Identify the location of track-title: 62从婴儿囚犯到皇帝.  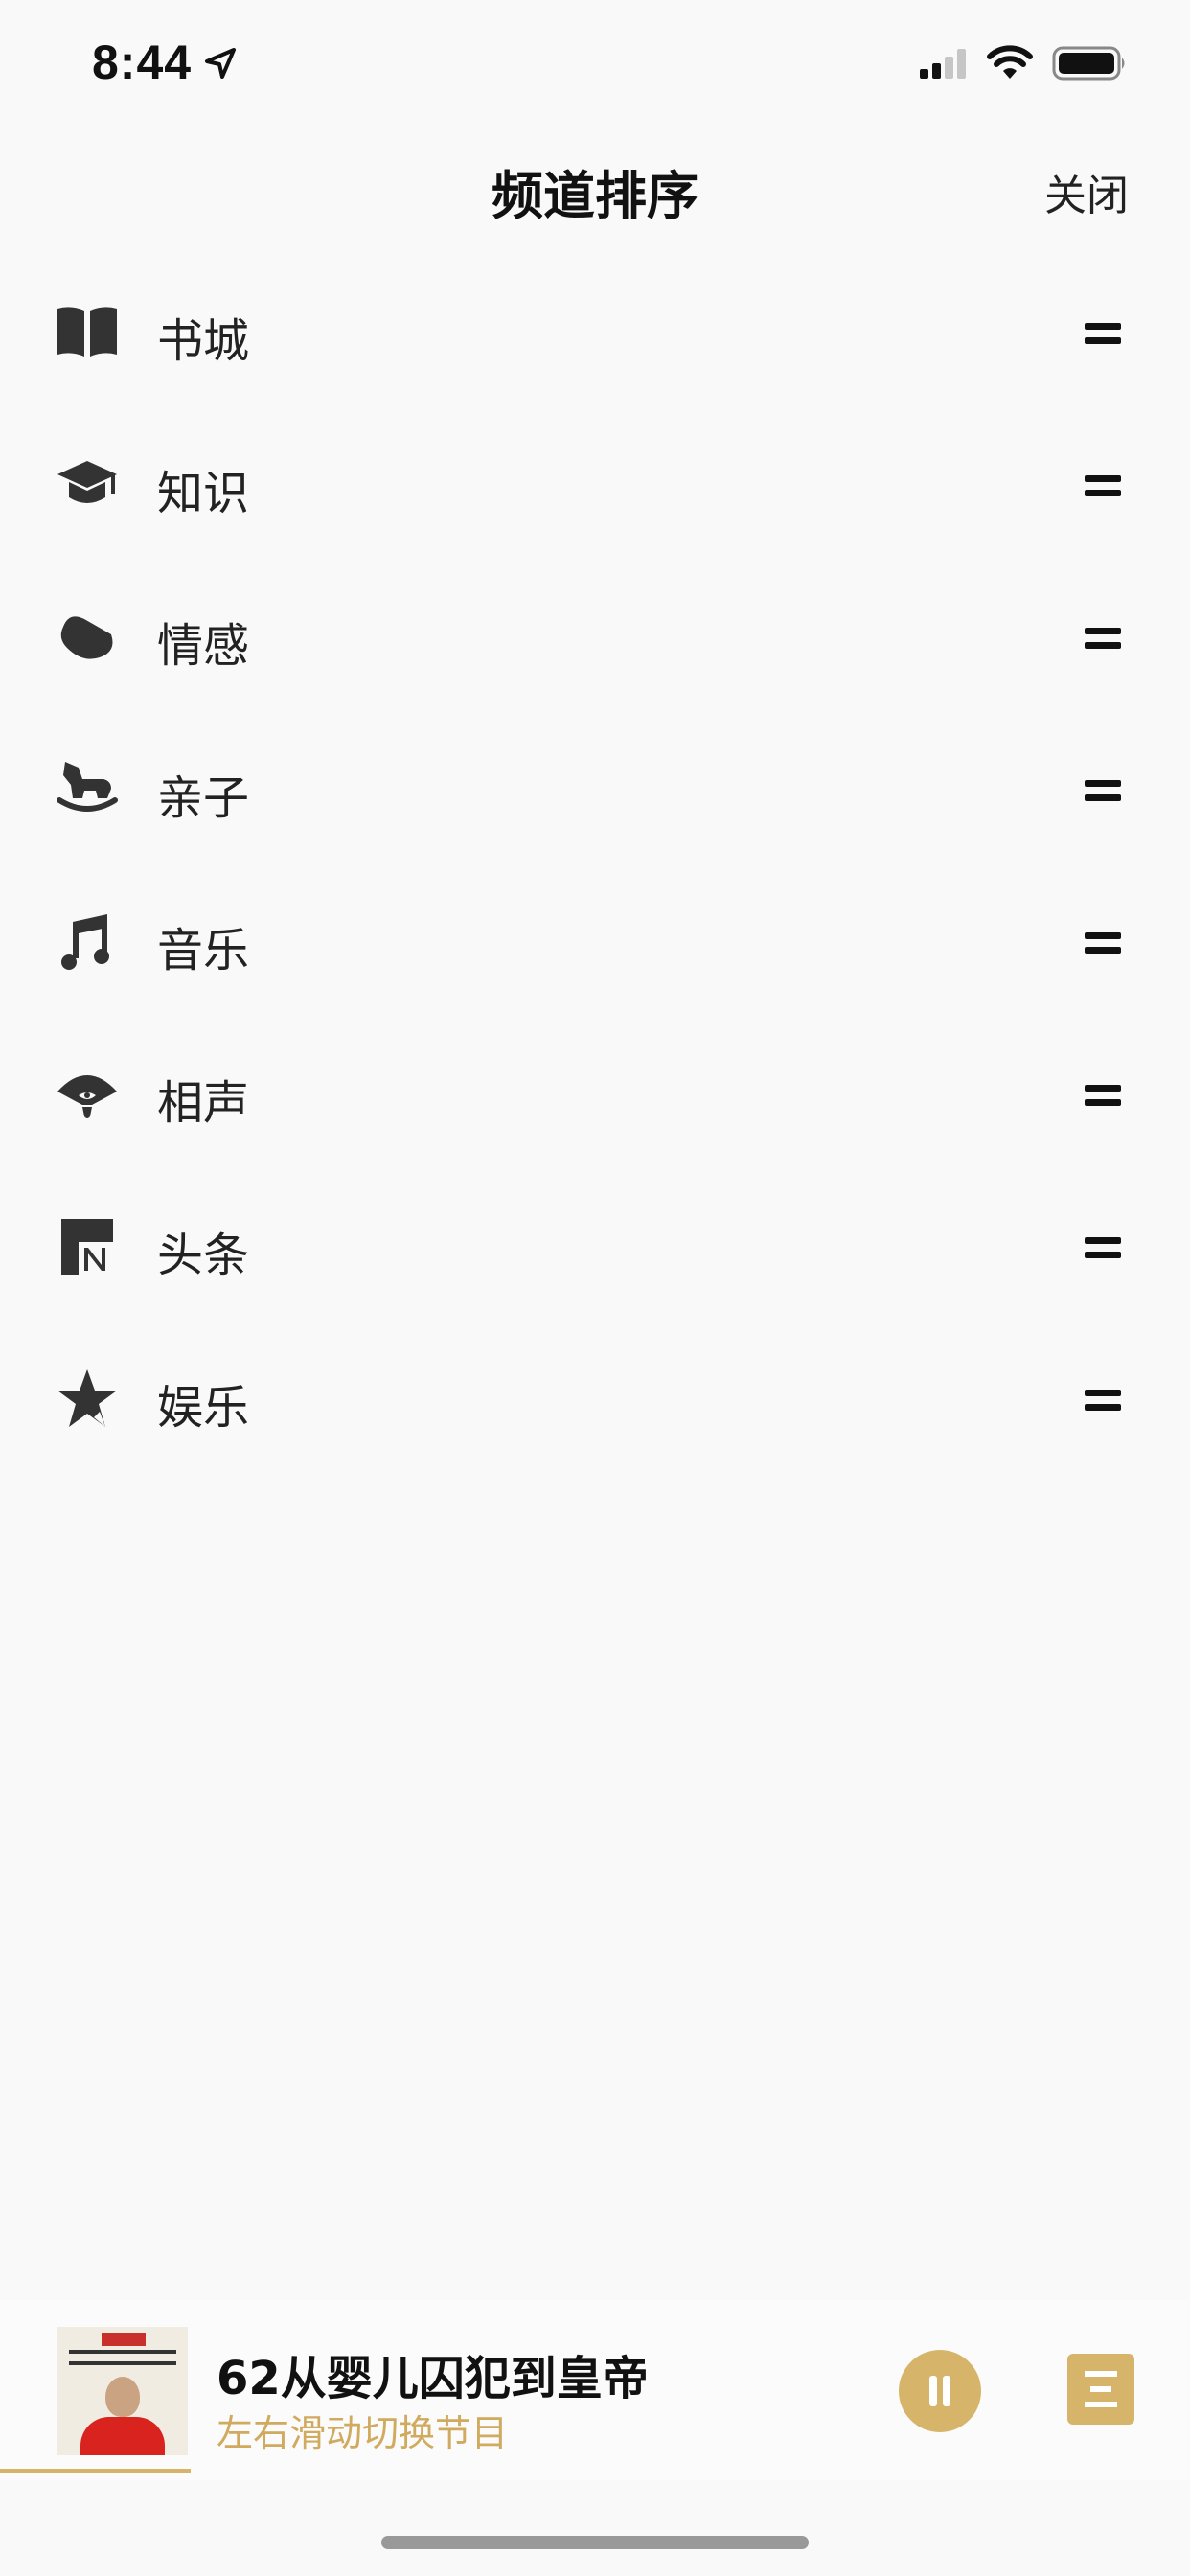
(433, 2378).